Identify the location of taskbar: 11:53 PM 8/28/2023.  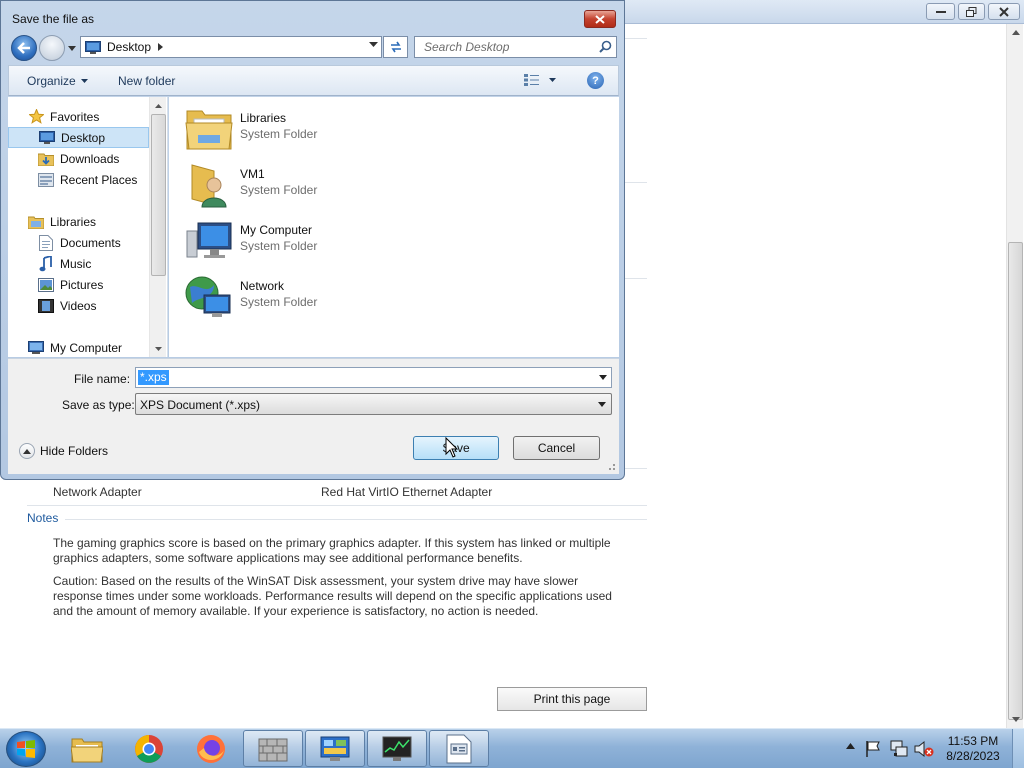
(512, 748).